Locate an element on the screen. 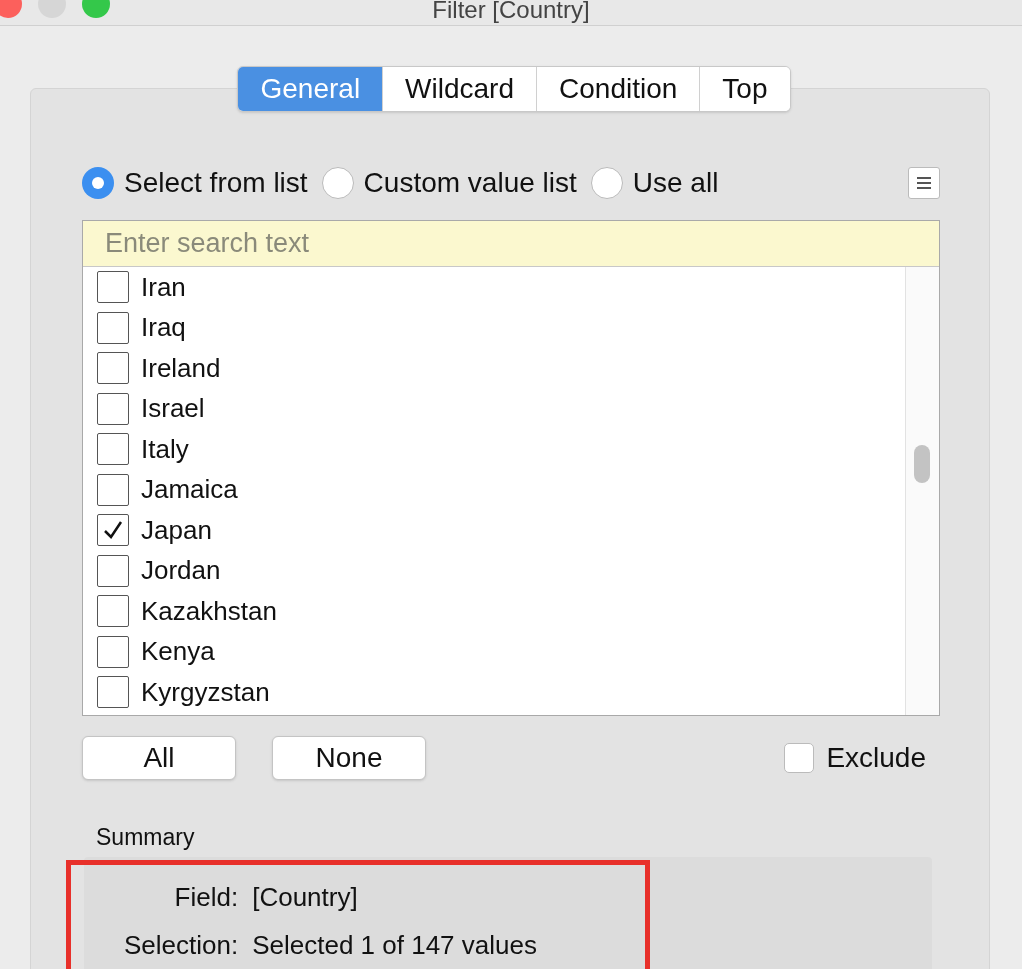 The height and width of the screenshot is (969, 1022). list-item-label: Iraq is located at coordinates (163, 328).